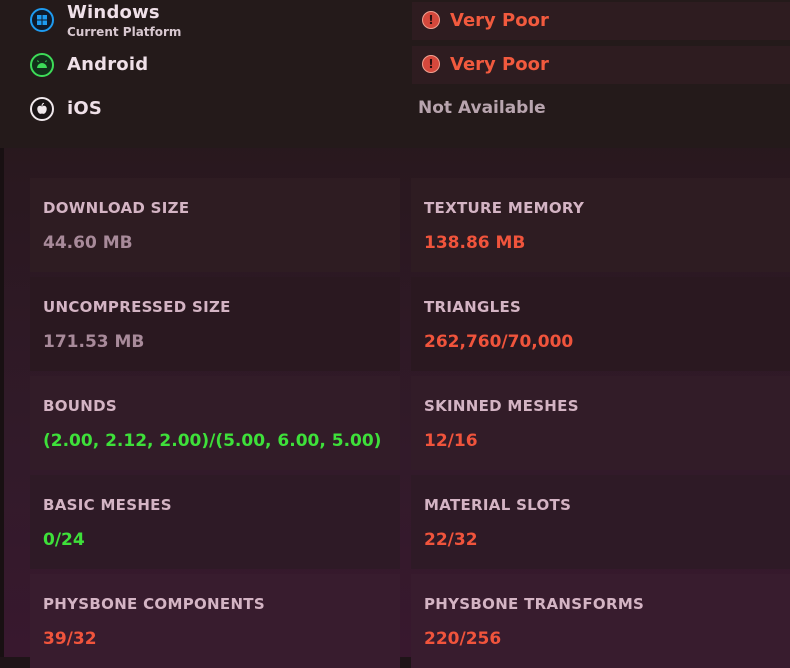 This screenshot has width=790, height=668. Describe the element at coordinates (137, 307) in the screenshot. I see `stat-label: UNCOMPRESSED SIZE` at that location.